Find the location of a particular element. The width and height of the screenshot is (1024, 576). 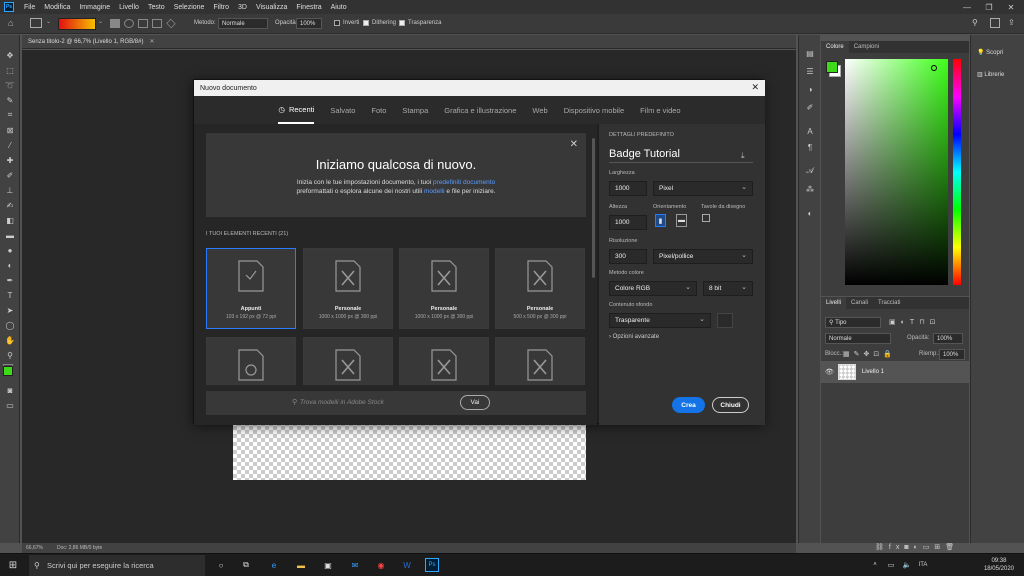

minimize-icon: — is located at coordinates (967, 7).